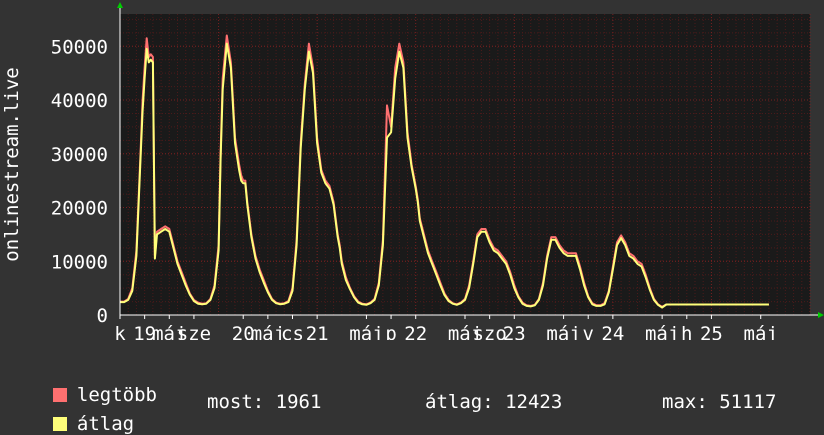 This screenshot has height=435, width=824. What do you see at coordinates (105, 424) in the screenshot?
I see `legend-label-avg: átlag` at bounding box center [105, 424].